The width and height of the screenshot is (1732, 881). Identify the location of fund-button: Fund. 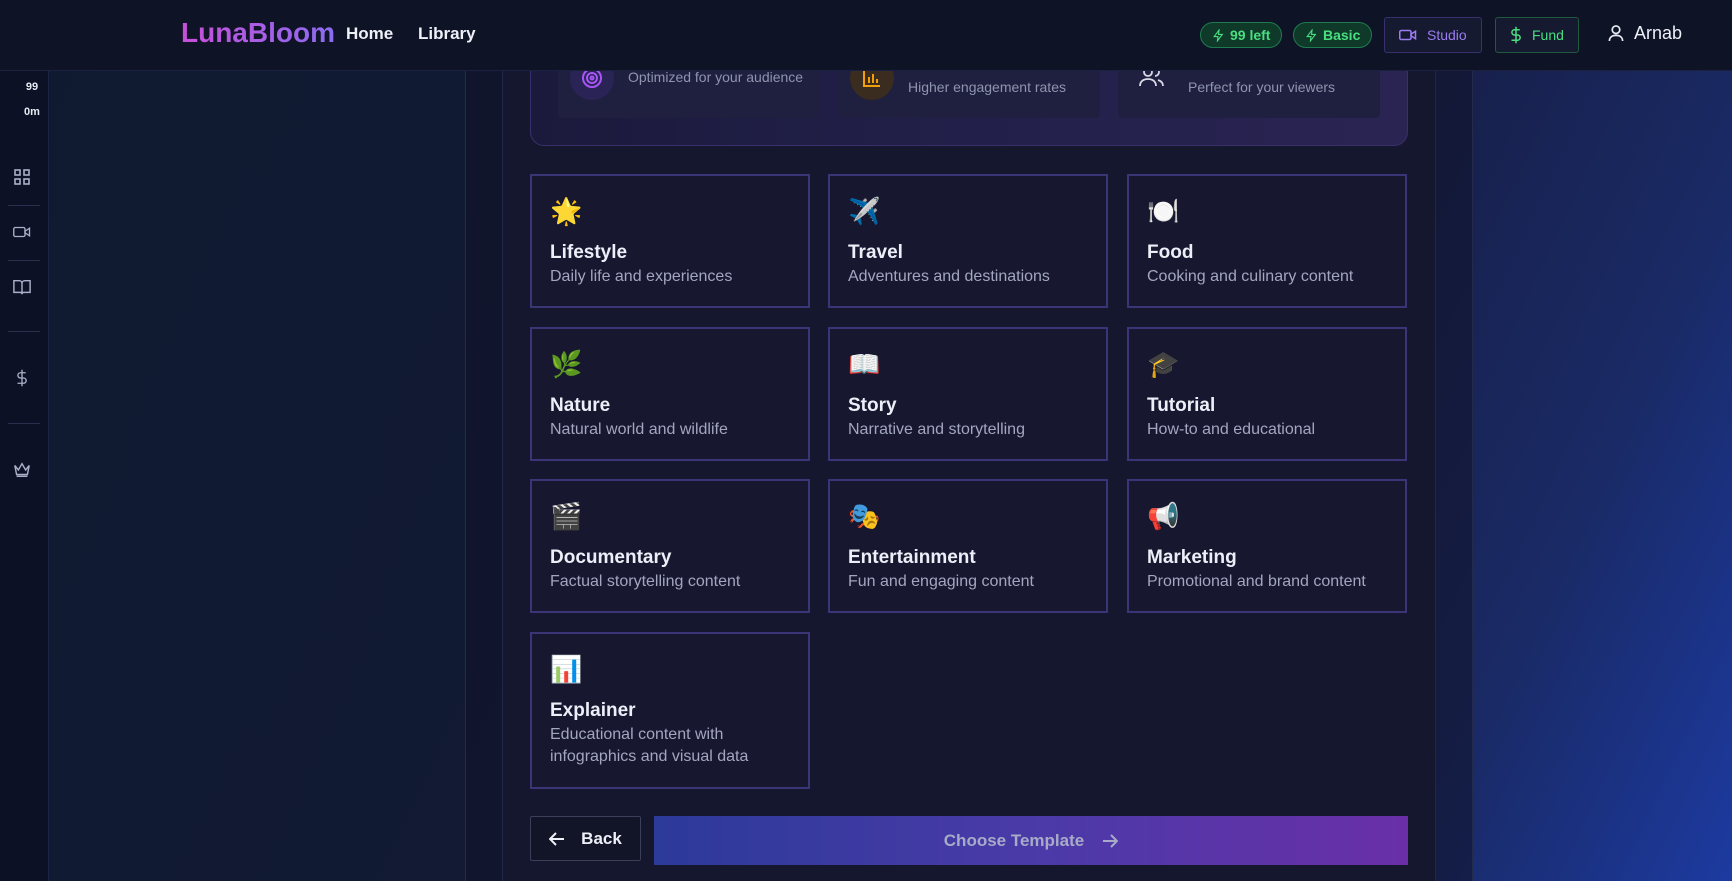
(1537, 35).